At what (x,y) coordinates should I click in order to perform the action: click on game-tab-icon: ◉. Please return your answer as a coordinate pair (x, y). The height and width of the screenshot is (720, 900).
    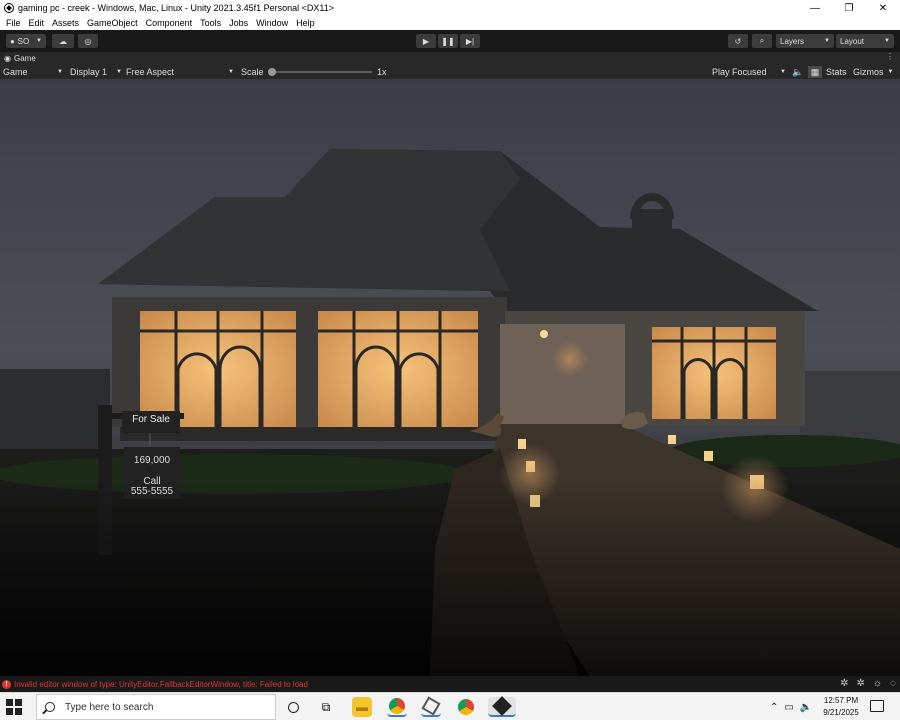
    Looking at the image, I should click on (7, 58).